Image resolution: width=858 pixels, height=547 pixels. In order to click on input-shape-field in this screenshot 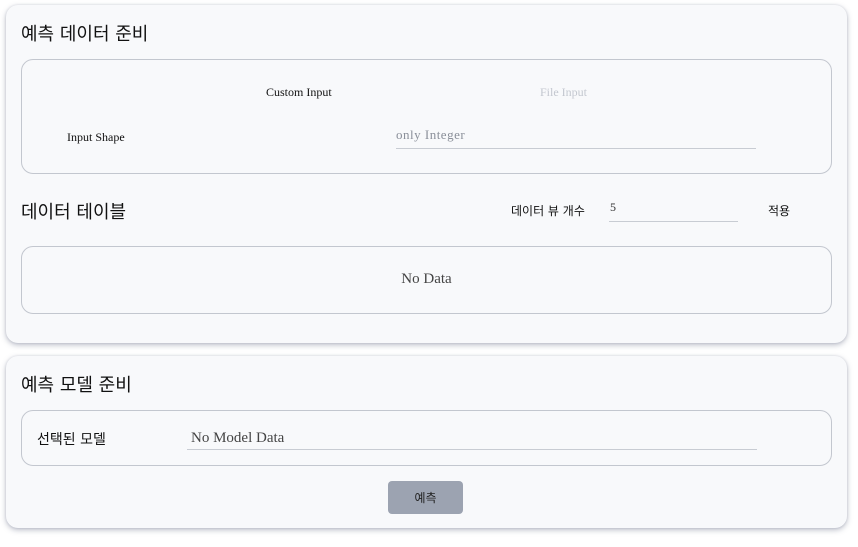, I will do `click(576, 135)`.